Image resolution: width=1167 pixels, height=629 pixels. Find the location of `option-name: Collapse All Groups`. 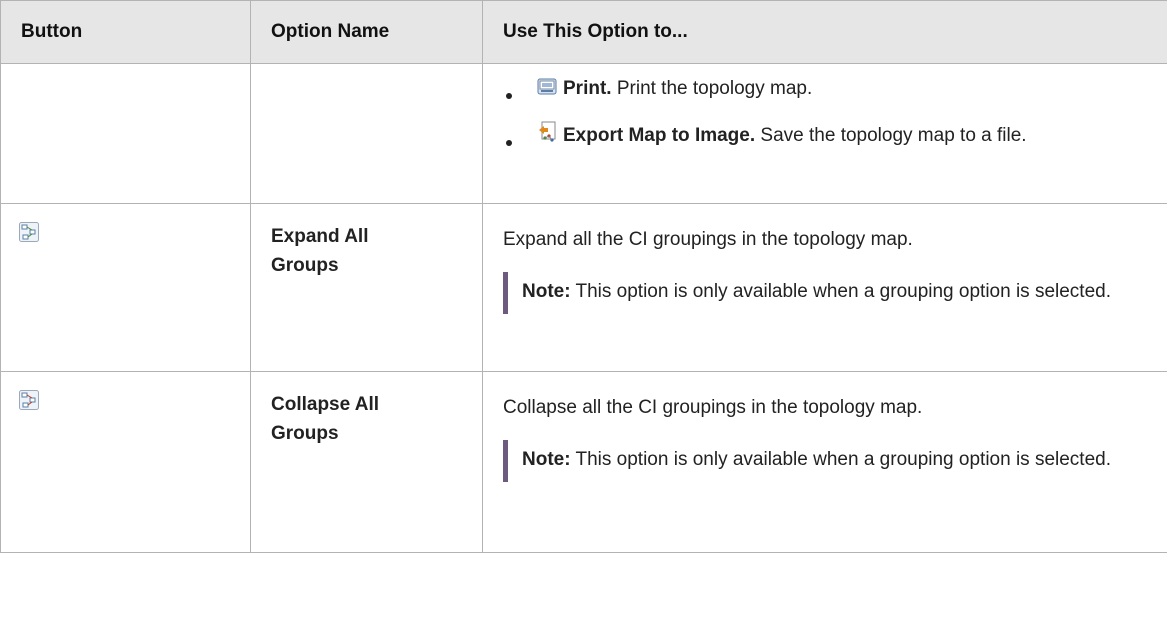

option-name: Collapse All Groups is located at coordinates (325, 419).